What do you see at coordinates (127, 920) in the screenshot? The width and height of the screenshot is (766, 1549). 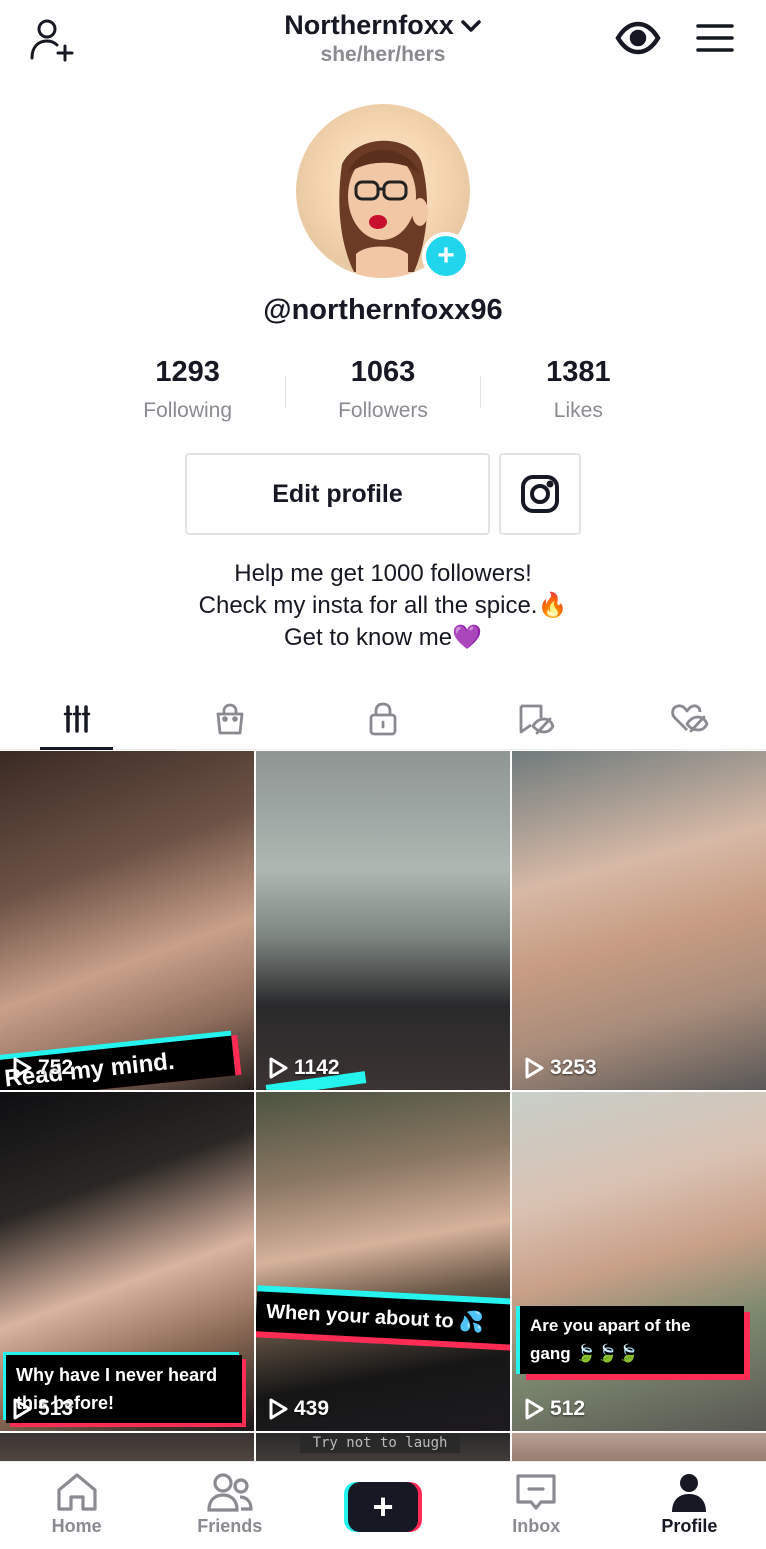 I see `video-thumbnail: Read my mind. 752` at bounding box center [127, 920].